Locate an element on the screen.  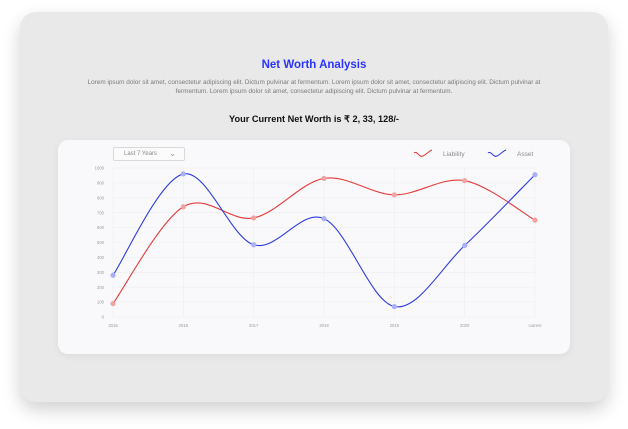
y-tick-label: 100 is located at coordinates (101, 302).